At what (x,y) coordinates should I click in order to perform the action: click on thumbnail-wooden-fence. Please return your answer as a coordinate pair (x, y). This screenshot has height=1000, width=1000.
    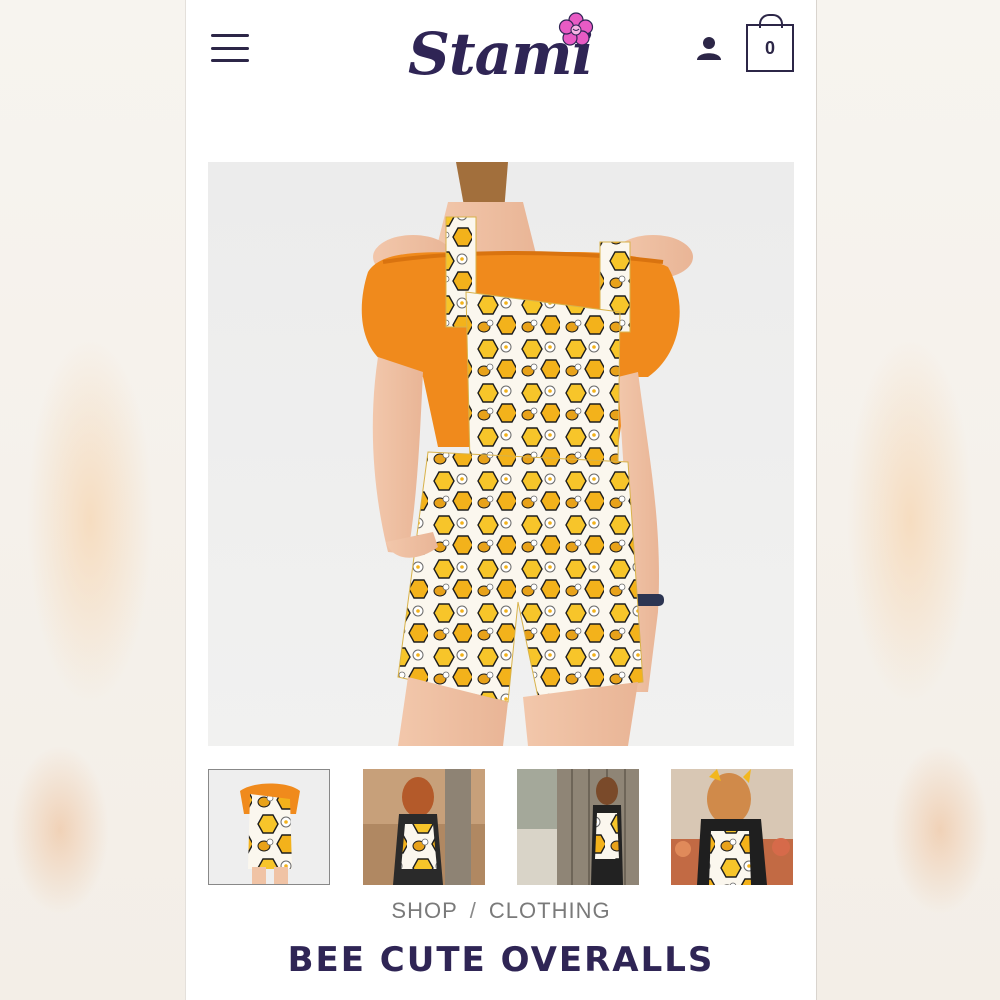
    Looking at the image, I should click on (578, 827).